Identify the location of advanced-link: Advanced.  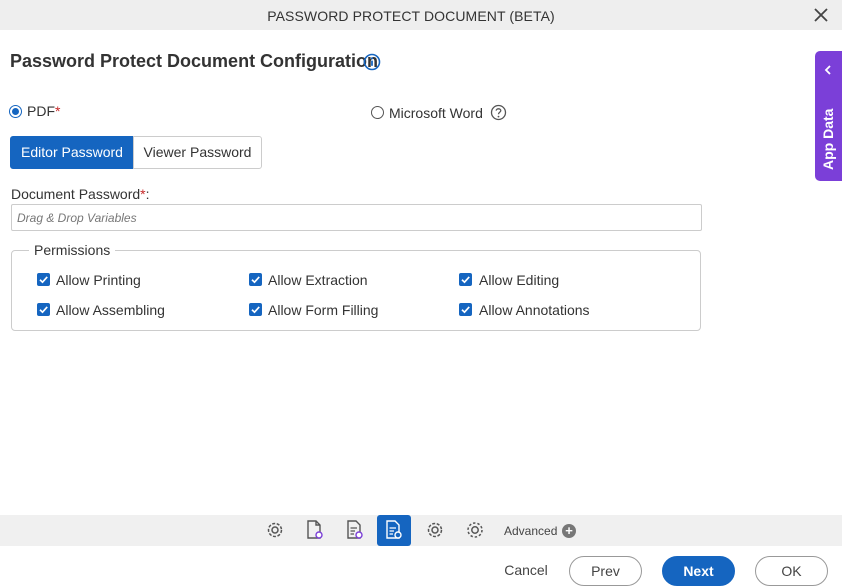
(530, 531).